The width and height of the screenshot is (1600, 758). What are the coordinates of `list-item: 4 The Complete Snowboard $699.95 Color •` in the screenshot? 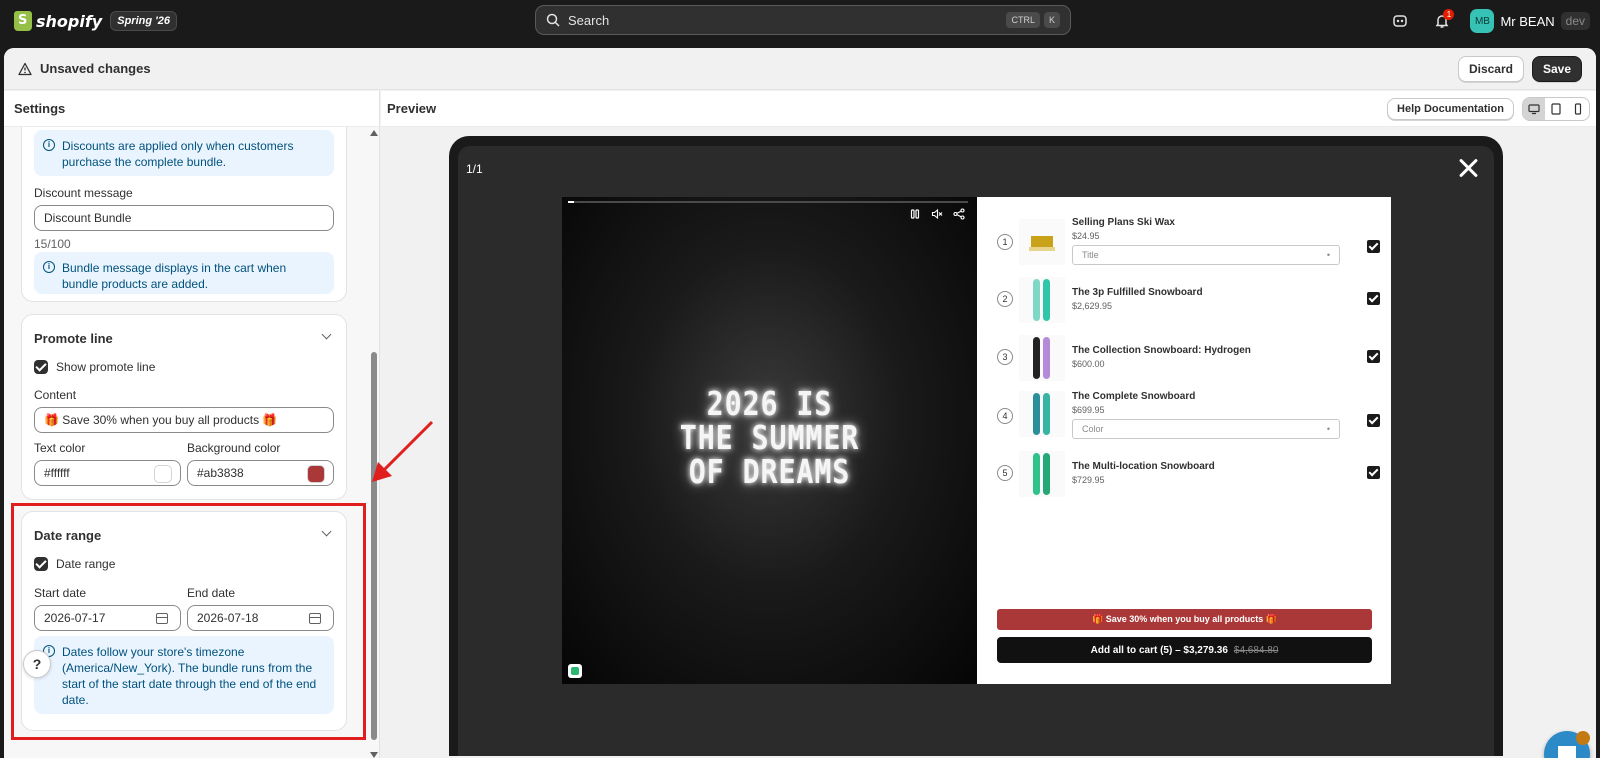 It's located at (1188, 416).